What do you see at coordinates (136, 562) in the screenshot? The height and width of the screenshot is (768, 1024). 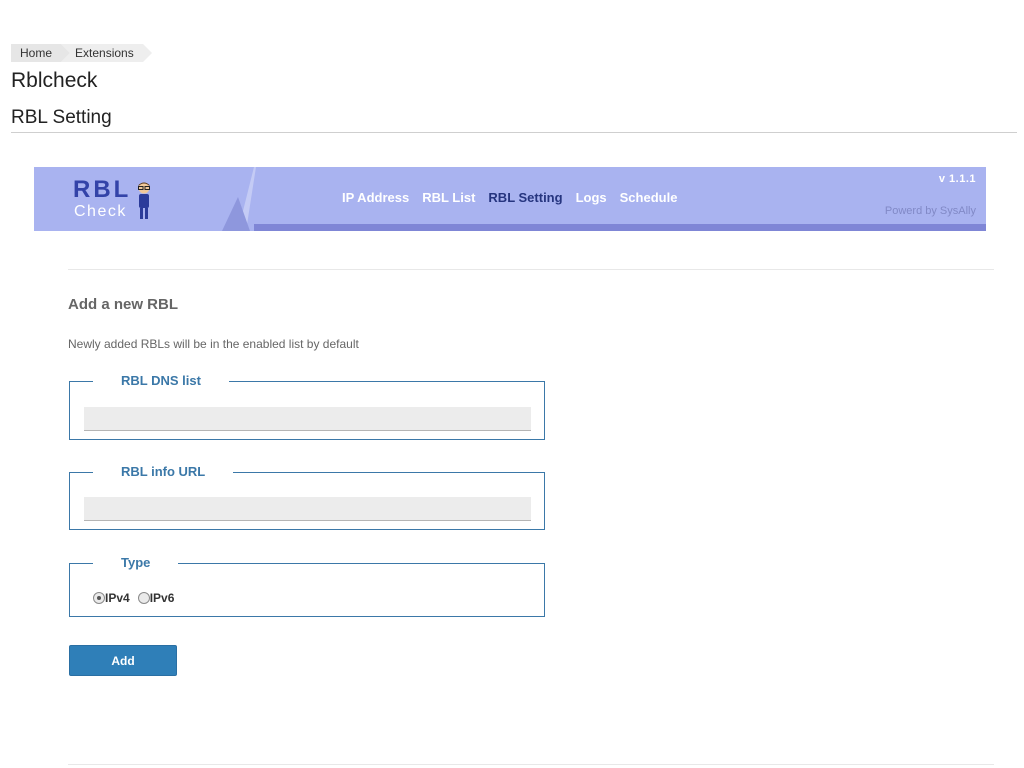 I see `rbl-type-legend: Type` at bounding box center [136, 562].